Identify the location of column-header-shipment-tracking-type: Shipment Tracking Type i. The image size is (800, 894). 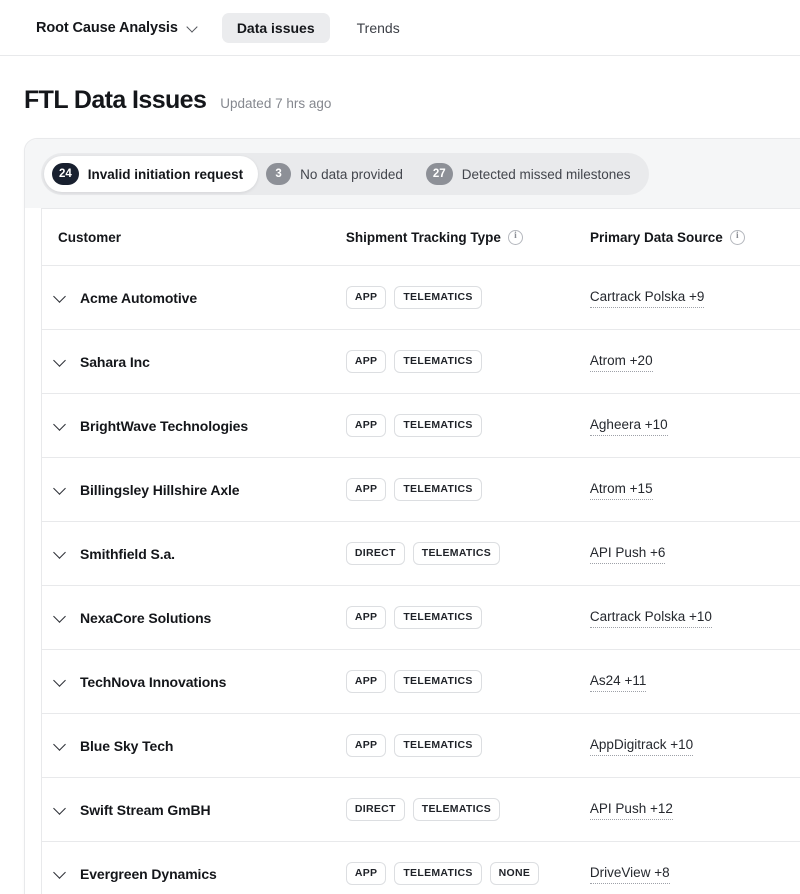
(468, 237).